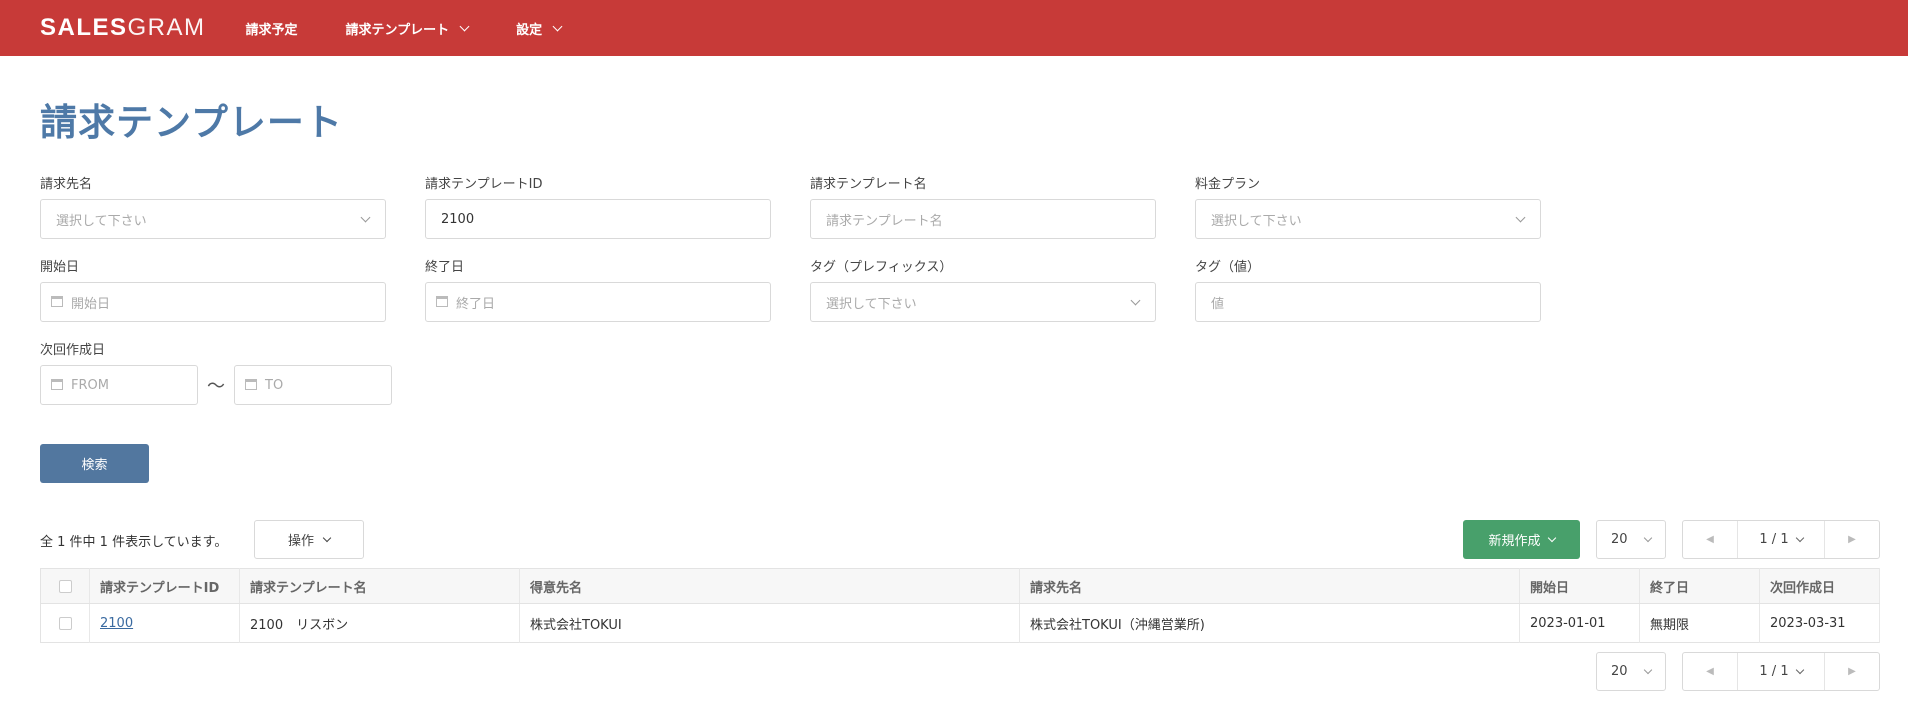 This screenshot has width=1908, height=705. Describe the element at coordinates (123, 28) in the screenshot. I see `salesgram-logo: SALES GRAM` at that location.